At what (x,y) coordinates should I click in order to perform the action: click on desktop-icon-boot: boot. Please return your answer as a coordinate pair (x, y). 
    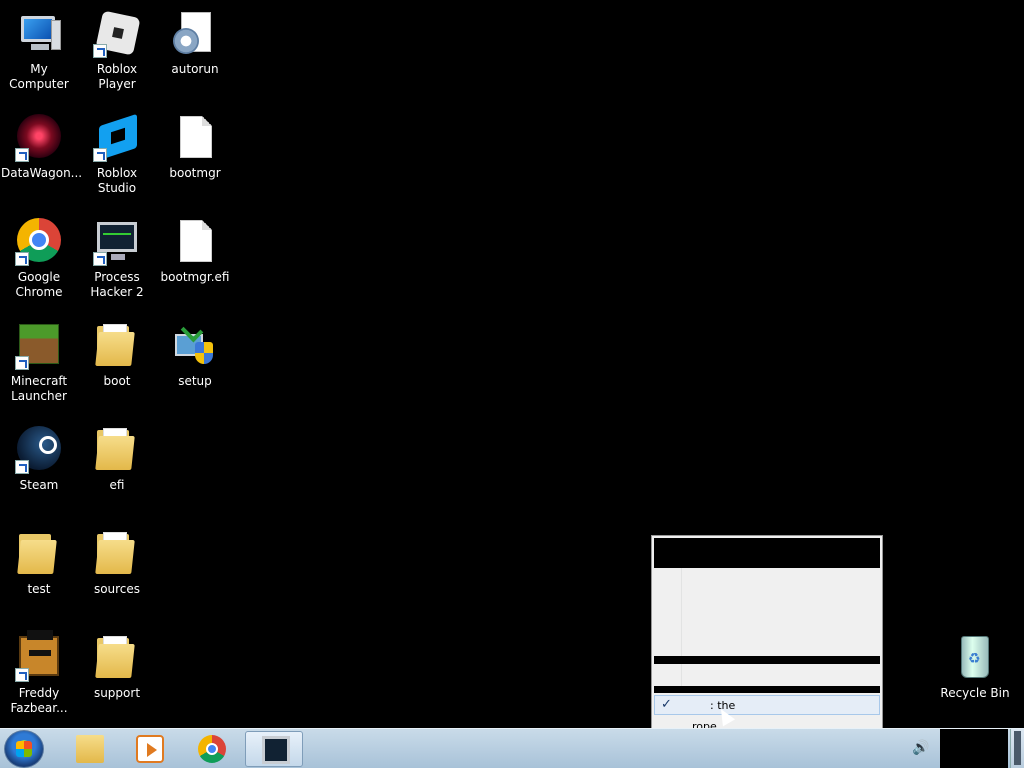
    Looking at the image, I should click on (117, 355).